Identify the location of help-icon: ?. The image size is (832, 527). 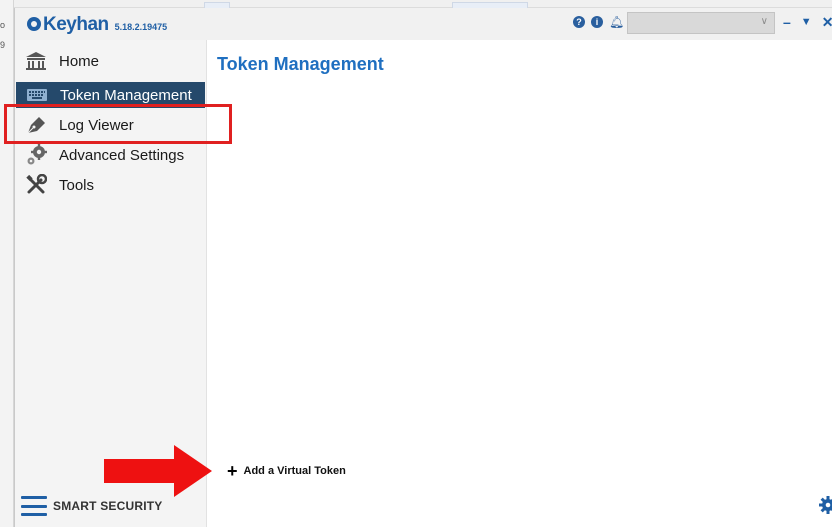
(579, 22).